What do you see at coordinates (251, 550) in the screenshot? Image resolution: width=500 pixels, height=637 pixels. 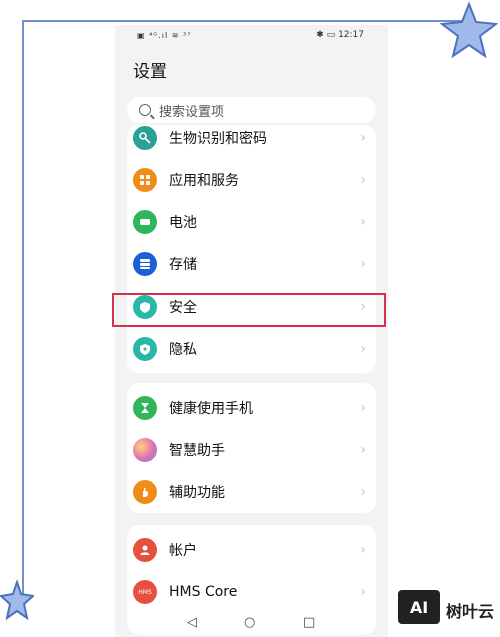 I see `list-item-account: 帐户 ›` at bounding box center [251, 550].